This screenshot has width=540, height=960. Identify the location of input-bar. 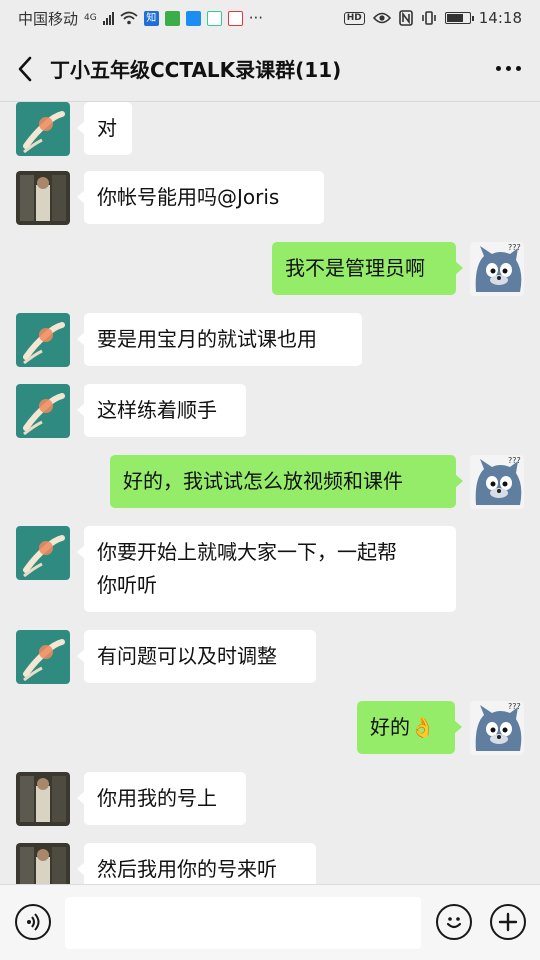
(270, 922).